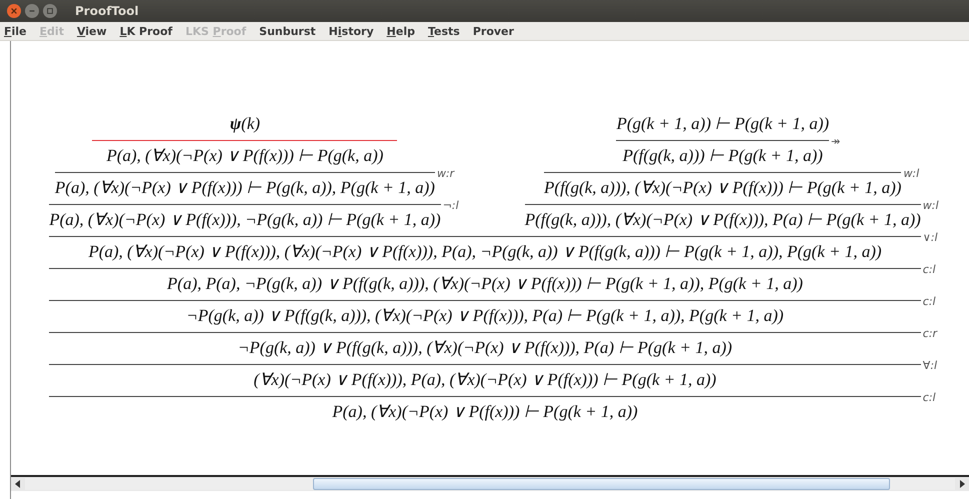 The width and height of the screenshot is (969, 499). Describe the element at coordinates (722, 220) in the screenshot. I see `sequent: P(f(g(k, a))), (∀x)(¬P(x) ∨ P(f(x))), P(a) ⊢ P(g(k + 1, a))` at that location.